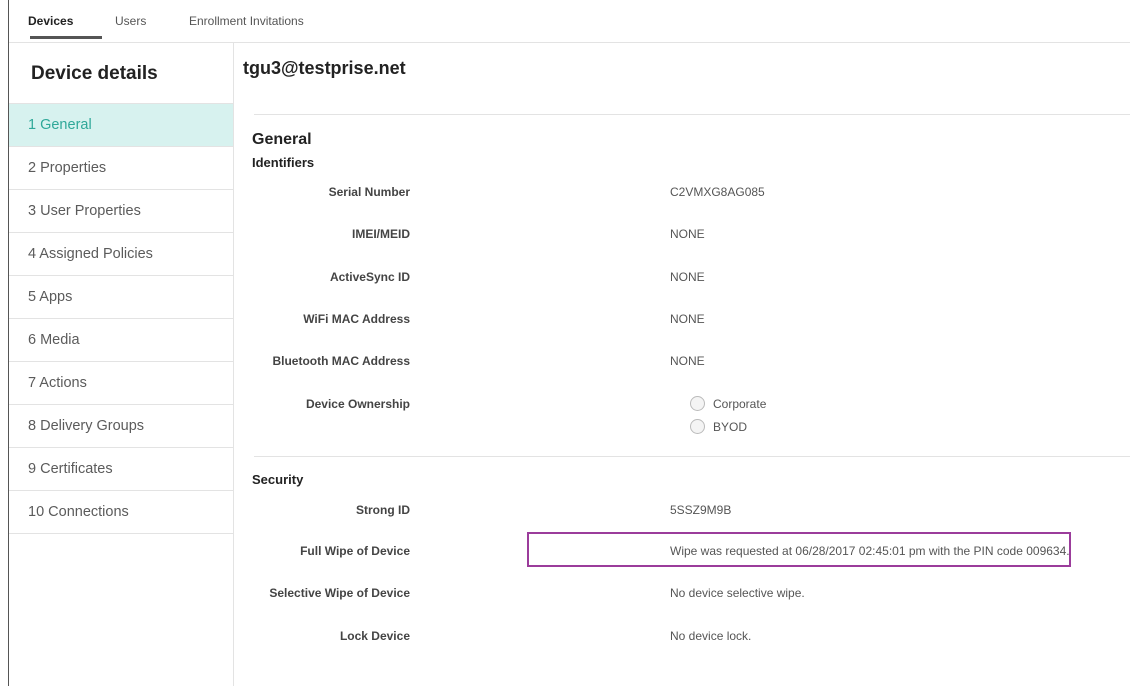  I want to click on sidebar-item-assigned-policies: 4 Assigned Policies, so click(121, 254).